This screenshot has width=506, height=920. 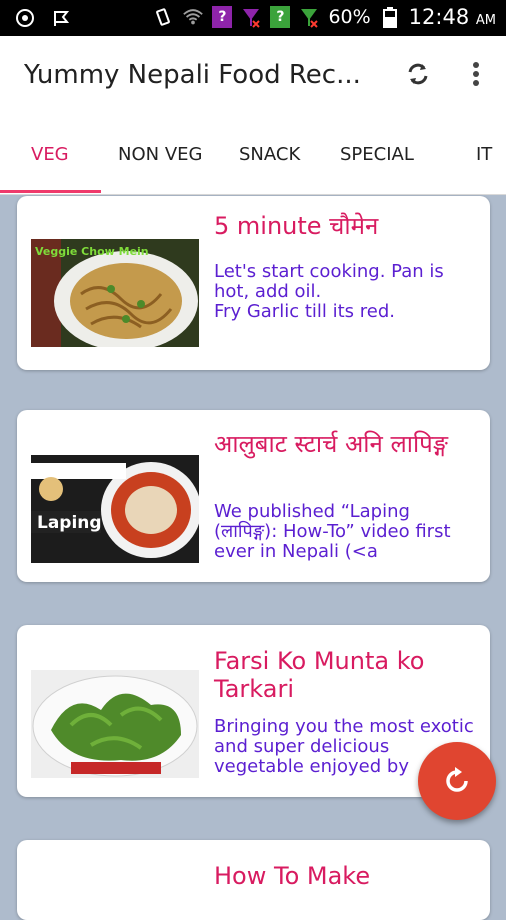 I want to click on sim2-box-icon: ?, so click(x=280, y=17).